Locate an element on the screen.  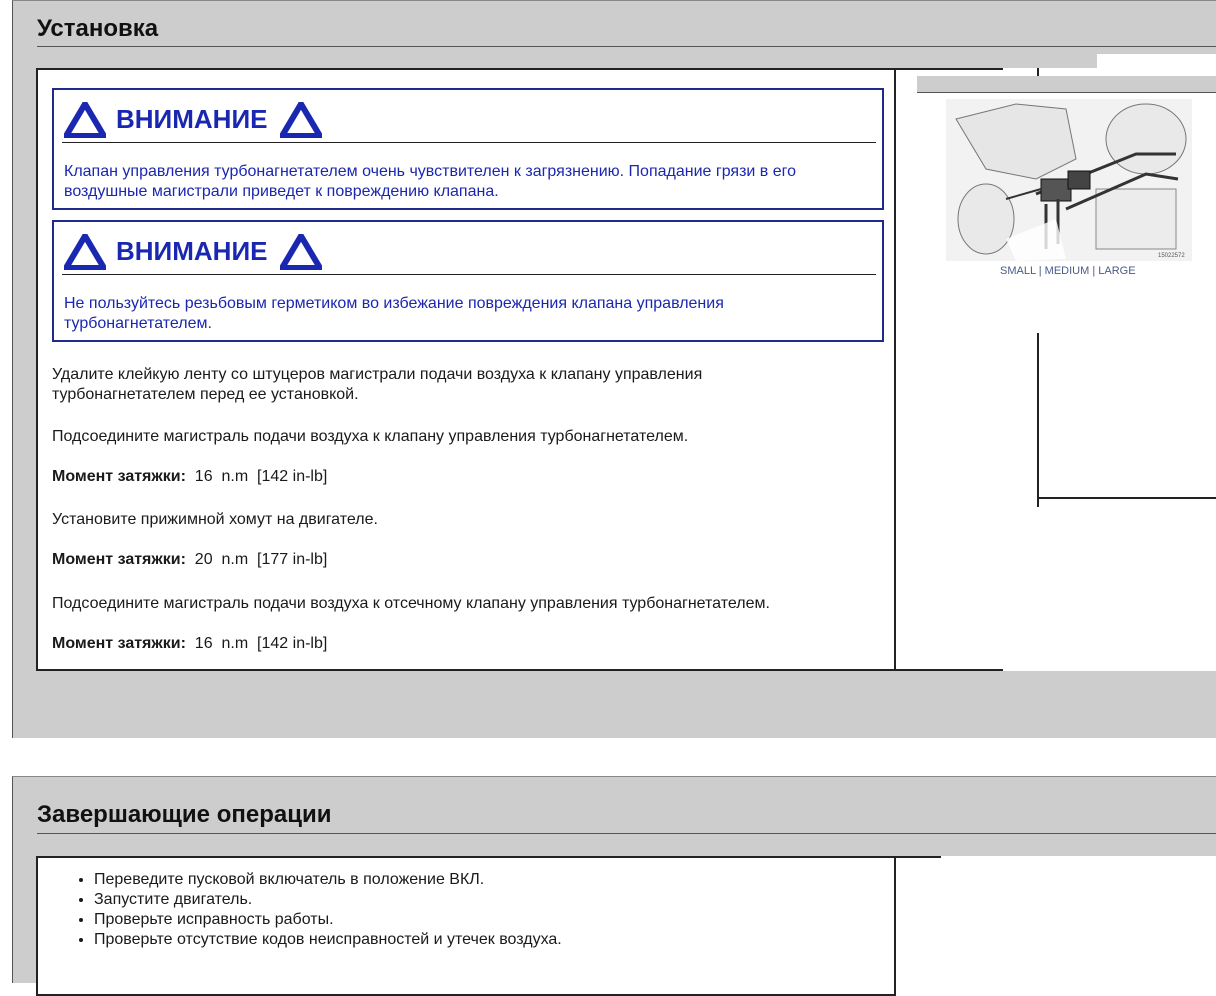
figure-link-medium: MEDIUM is located at coordinates (1067, 271).